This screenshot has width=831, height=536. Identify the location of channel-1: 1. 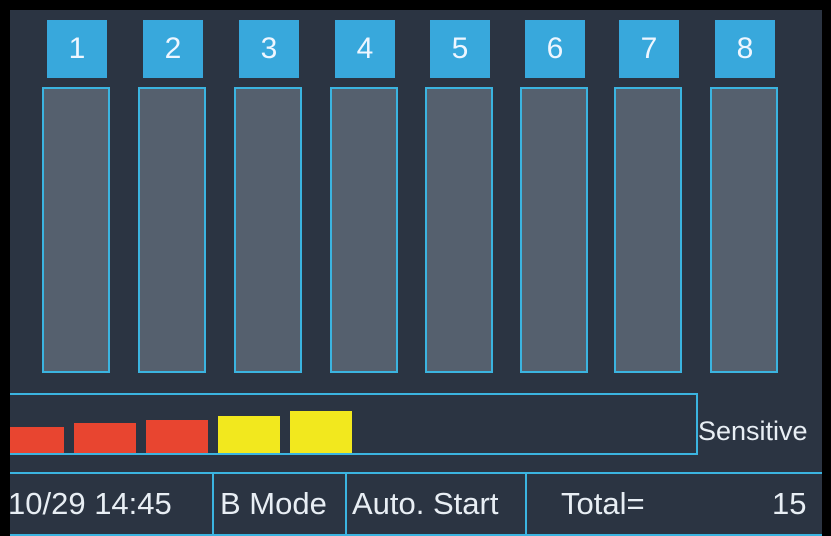
(77, 200).